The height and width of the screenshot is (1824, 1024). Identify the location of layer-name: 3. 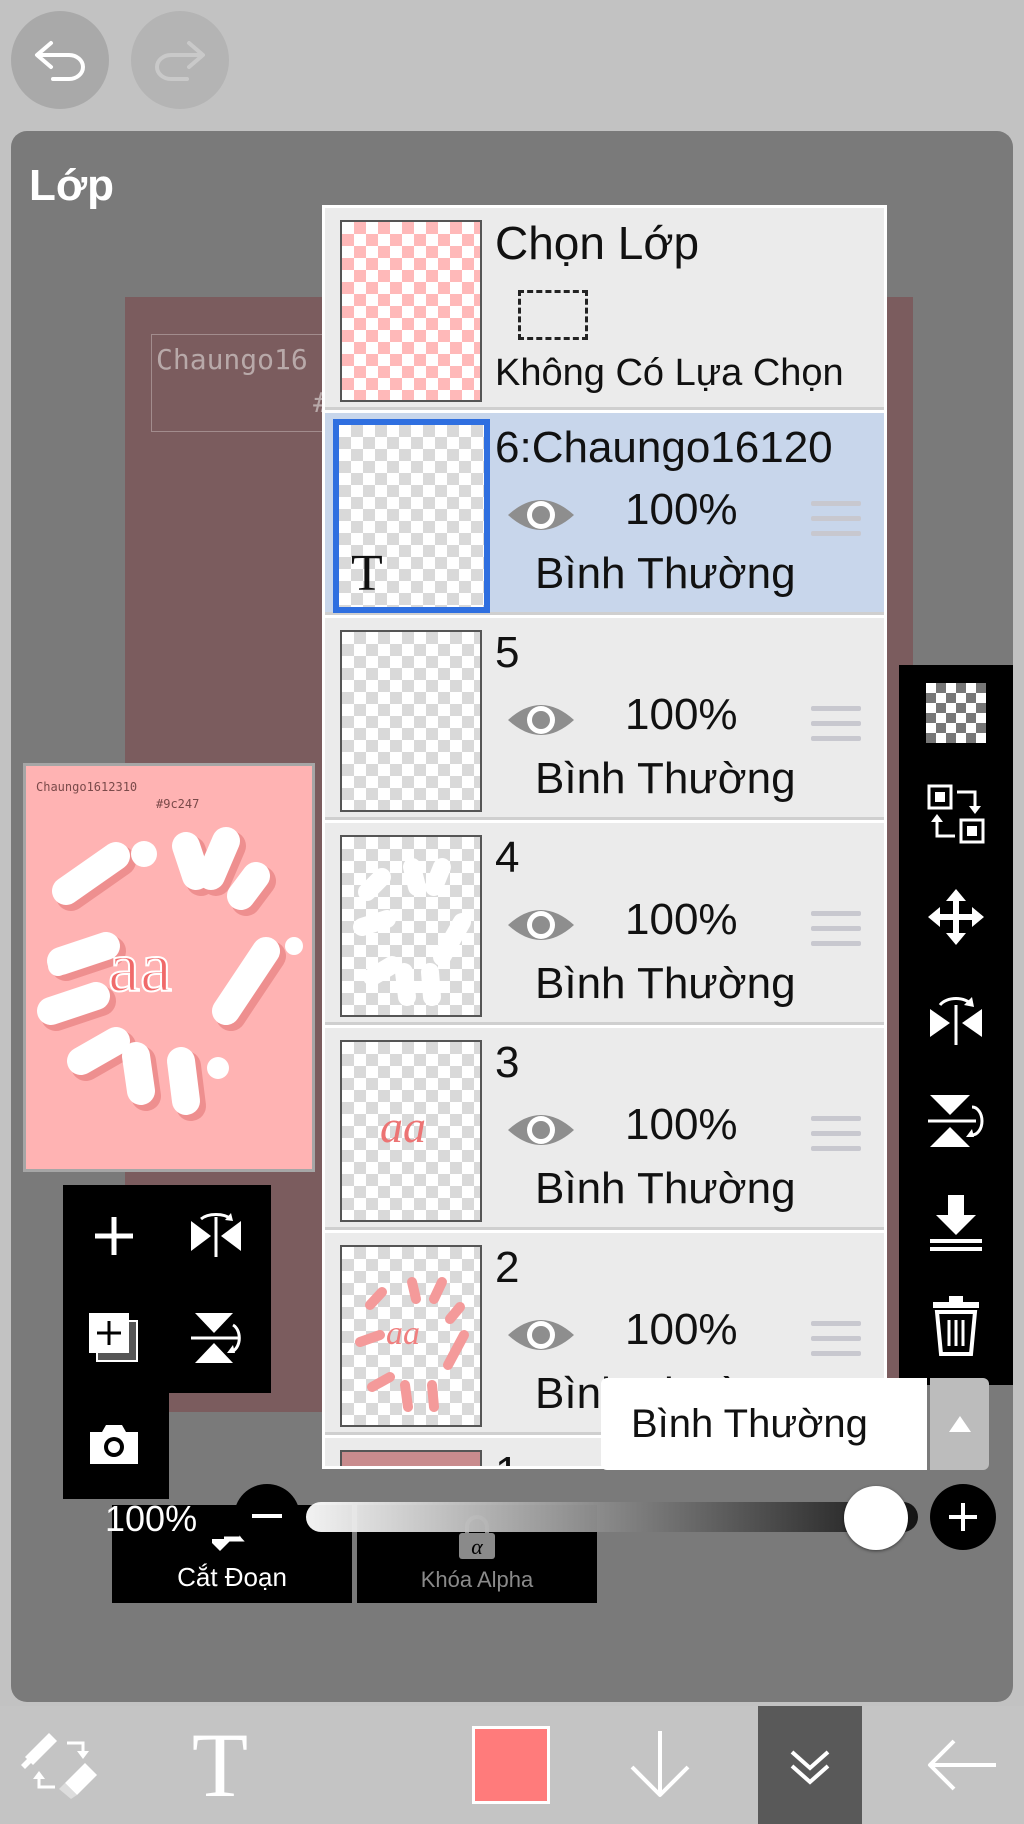
(507, 1062).